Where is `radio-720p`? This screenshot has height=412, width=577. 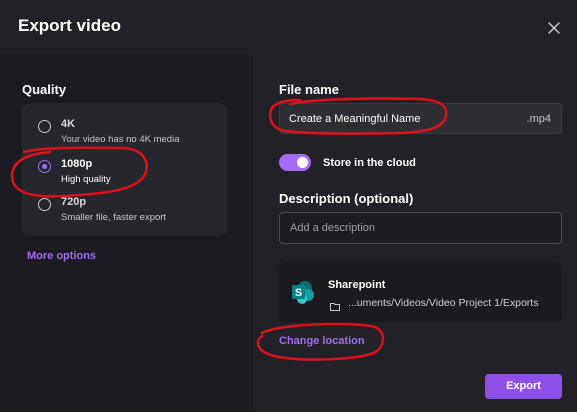
radio-720p is located at coordinates (44, 204).